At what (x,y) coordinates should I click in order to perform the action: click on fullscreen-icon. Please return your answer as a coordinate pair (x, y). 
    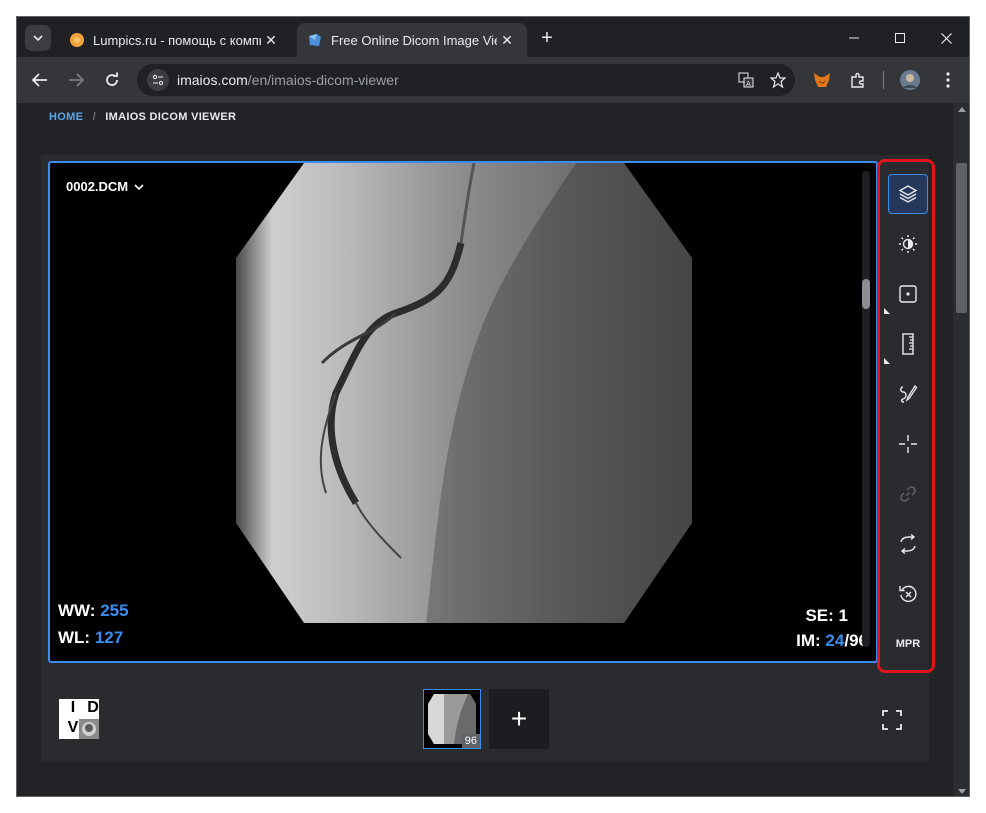
    Looking at the image, I should click on (892, 720).